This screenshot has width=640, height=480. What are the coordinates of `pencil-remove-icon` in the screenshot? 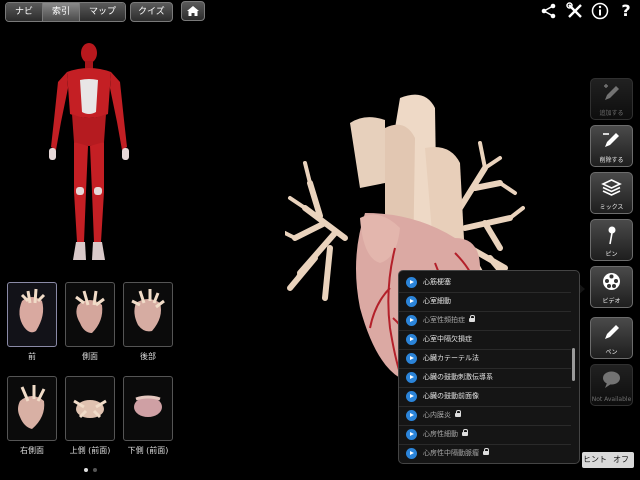 It's located at (611, 140).